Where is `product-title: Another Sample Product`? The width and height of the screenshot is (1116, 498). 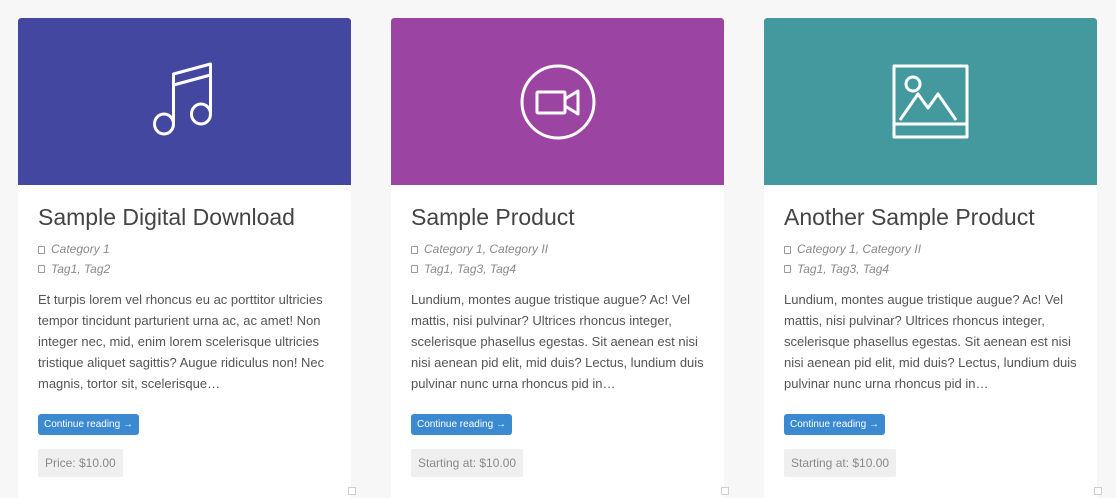 product-title: Another Sample Product is located at coordinates (930, 217).